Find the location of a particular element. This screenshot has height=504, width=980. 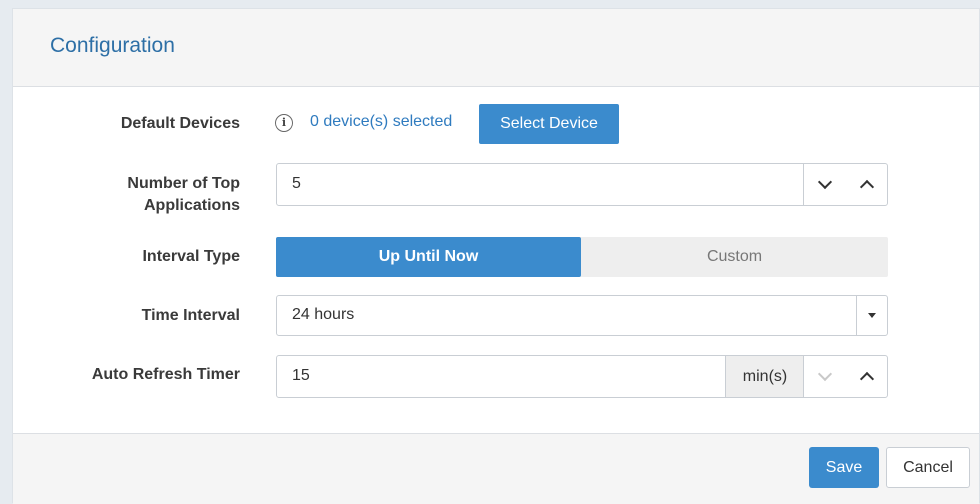

top-applications-label: Number of Top Applications is located at coordinates (140, 195).